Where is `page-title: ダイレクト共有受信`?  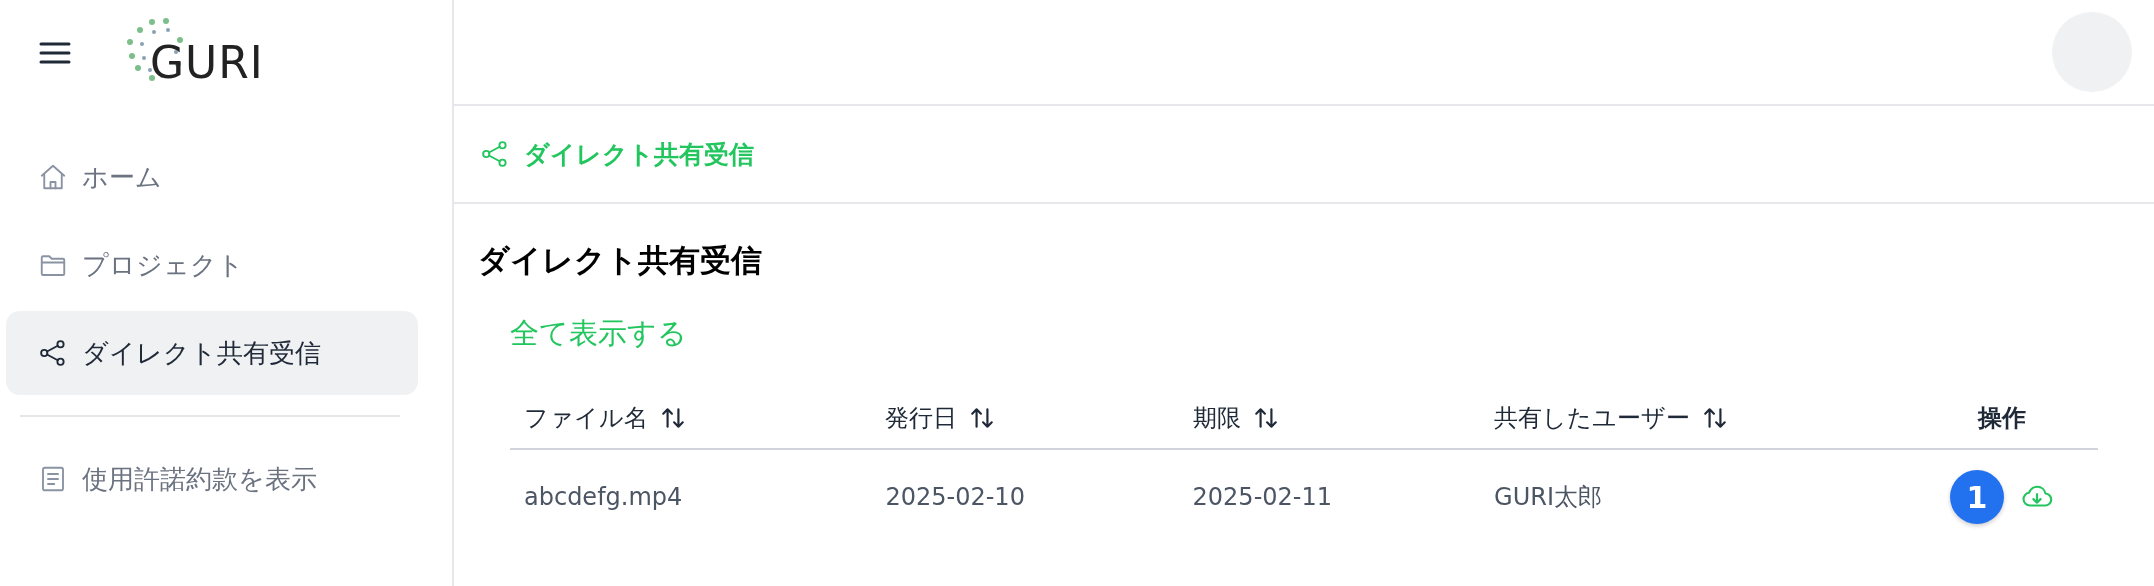 page-title: ダイレクト共有受信 is located at coordinates (620, 260).